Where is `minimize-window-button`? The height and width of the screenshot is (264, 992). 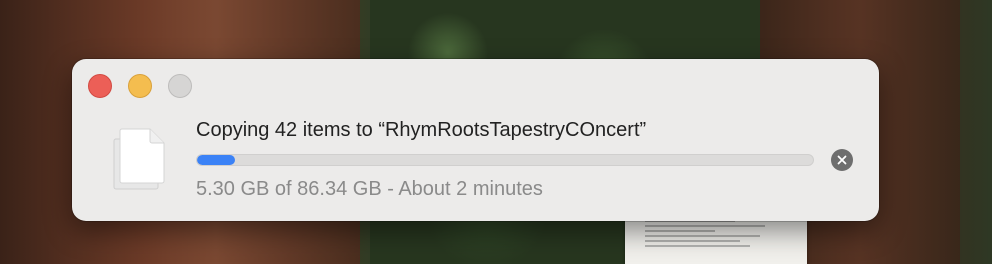 minimize-window-button is located at coordinates (140, 86).